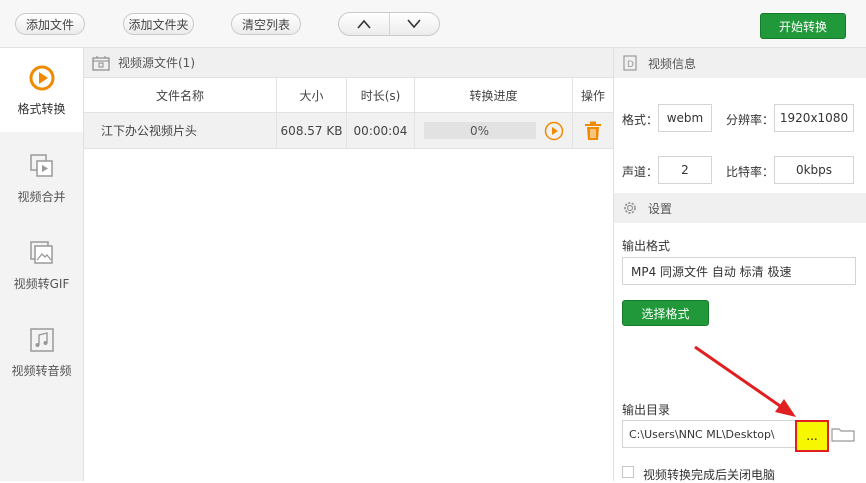 The height and width of the screenshot is (483, 866). I want to click on shutdown-label: 视频转换完成后关闭电脑, so click(709, 475).